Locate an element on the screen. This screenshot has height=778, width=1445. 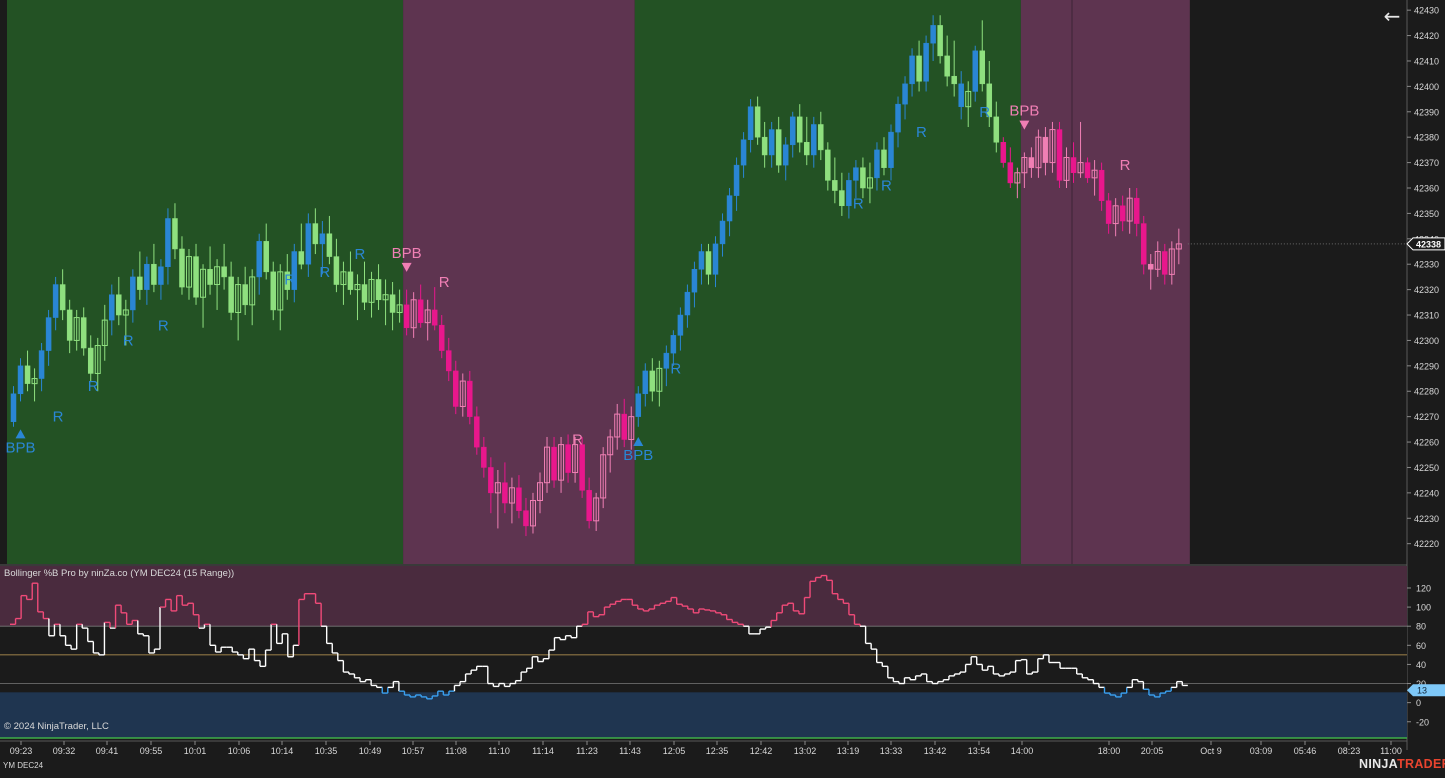
instrument-label: YM DEC24 is located at coordinates (23, 765).